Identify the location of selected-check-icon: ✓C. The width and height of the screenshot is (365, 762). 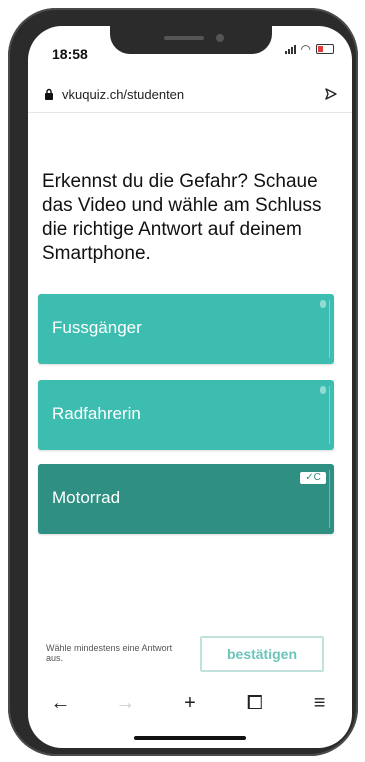
(313, 478).